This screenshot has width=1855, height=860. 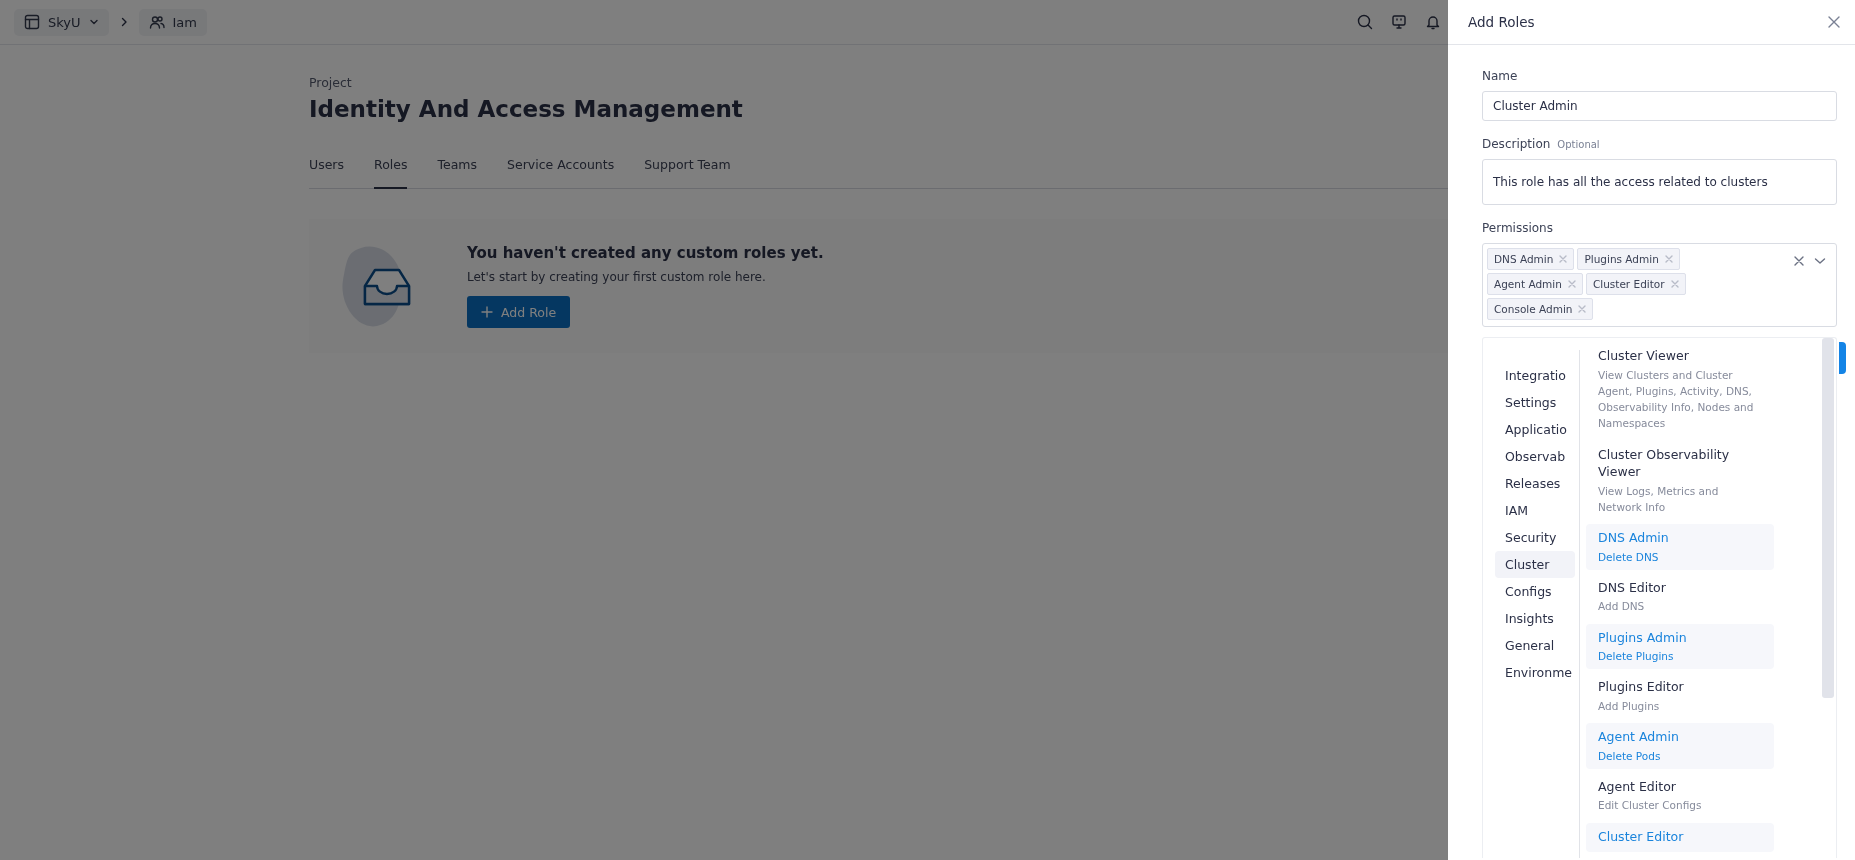 I want to click on field-label: Description, so click(x=1516, y=144).